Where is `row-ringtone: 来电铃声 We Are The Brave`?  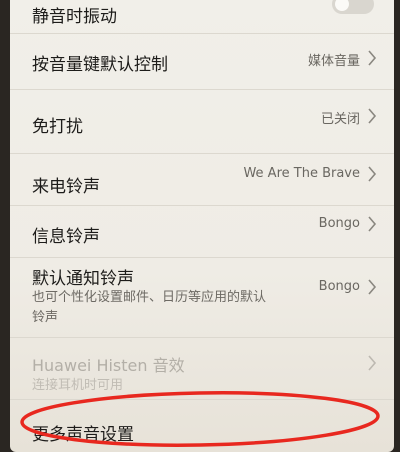
row-ringtone: 来电铃声 We Are The Brave is located at coordinates (202, 180).